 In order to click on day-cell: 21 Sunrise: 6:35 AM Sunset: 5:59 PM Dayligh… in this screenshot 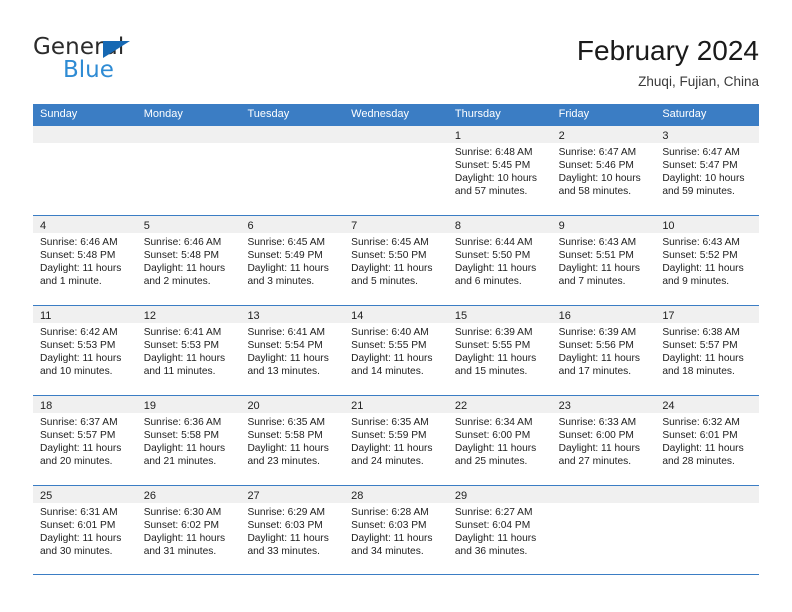, I will do `click(396, 440)`.